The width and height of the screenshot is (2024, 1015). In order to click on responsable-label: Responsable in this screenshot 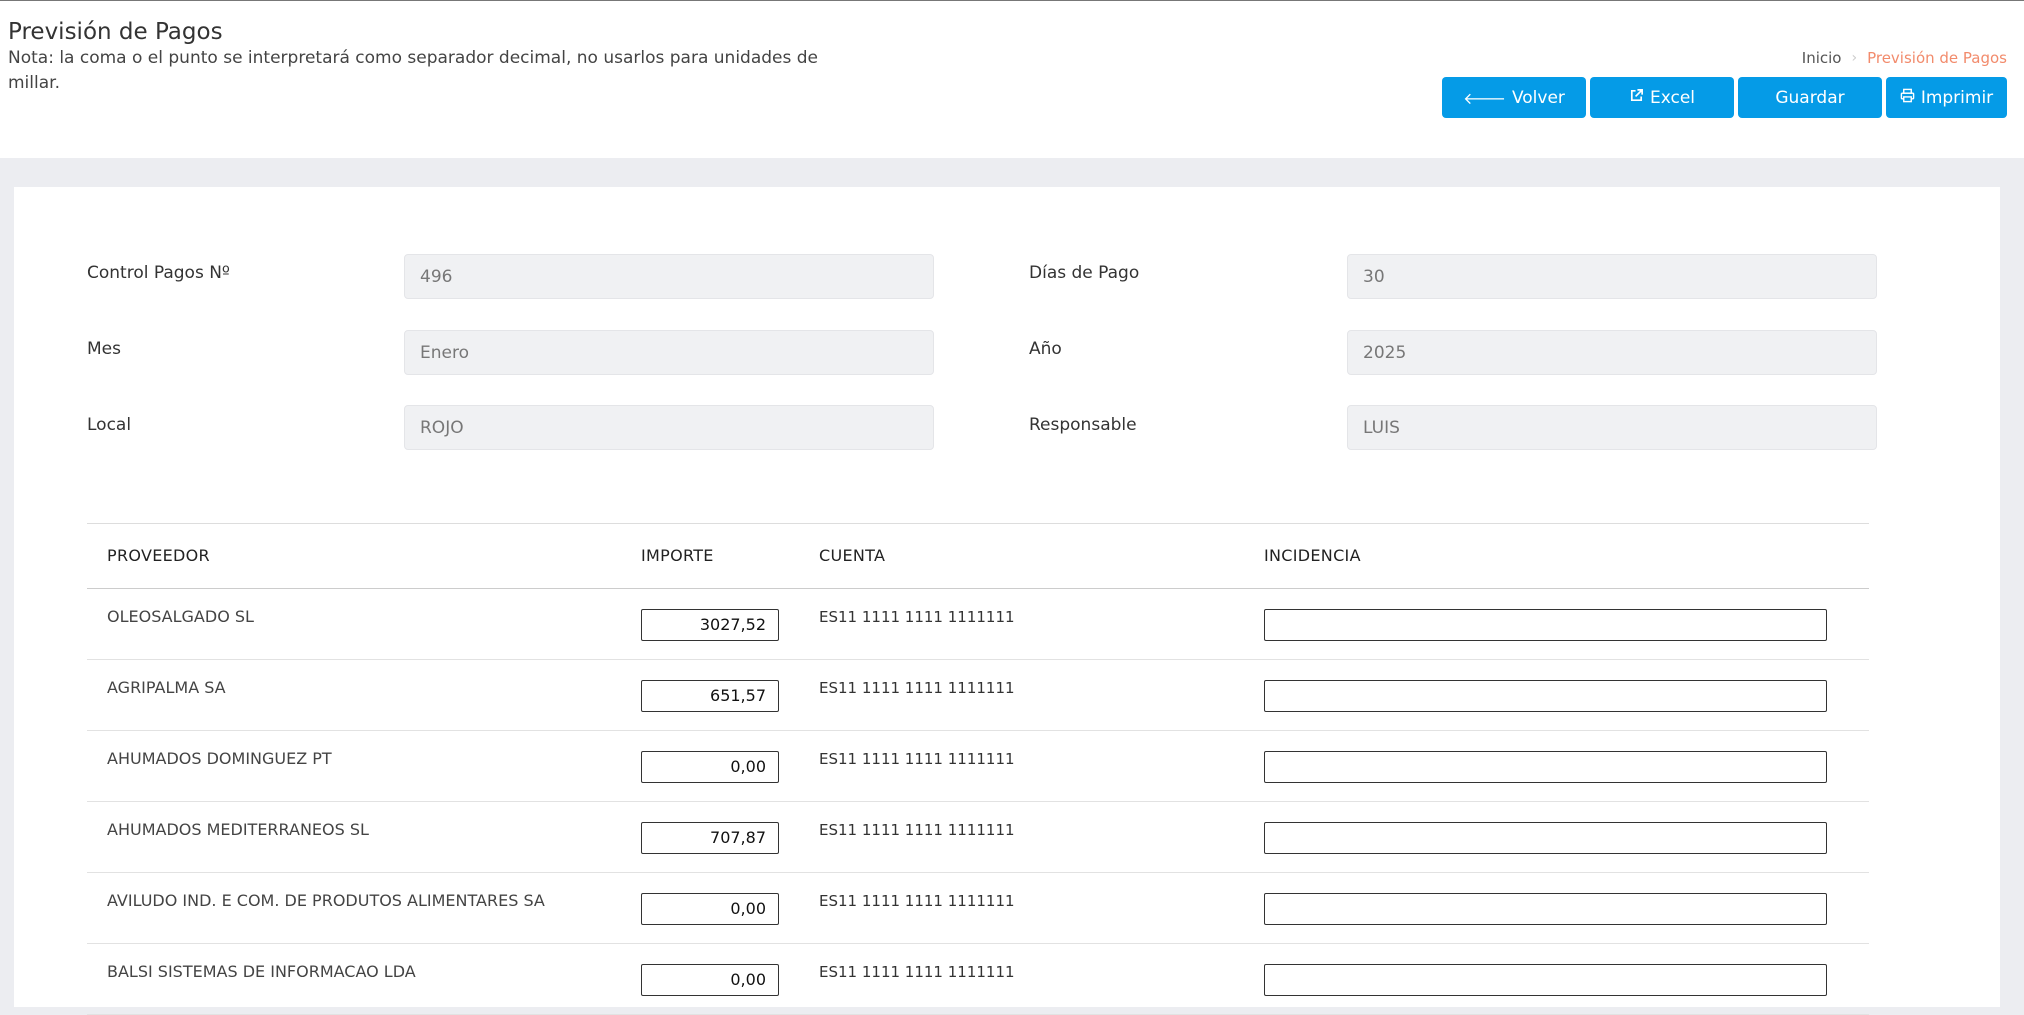, I will do `click(1083, 425)`.